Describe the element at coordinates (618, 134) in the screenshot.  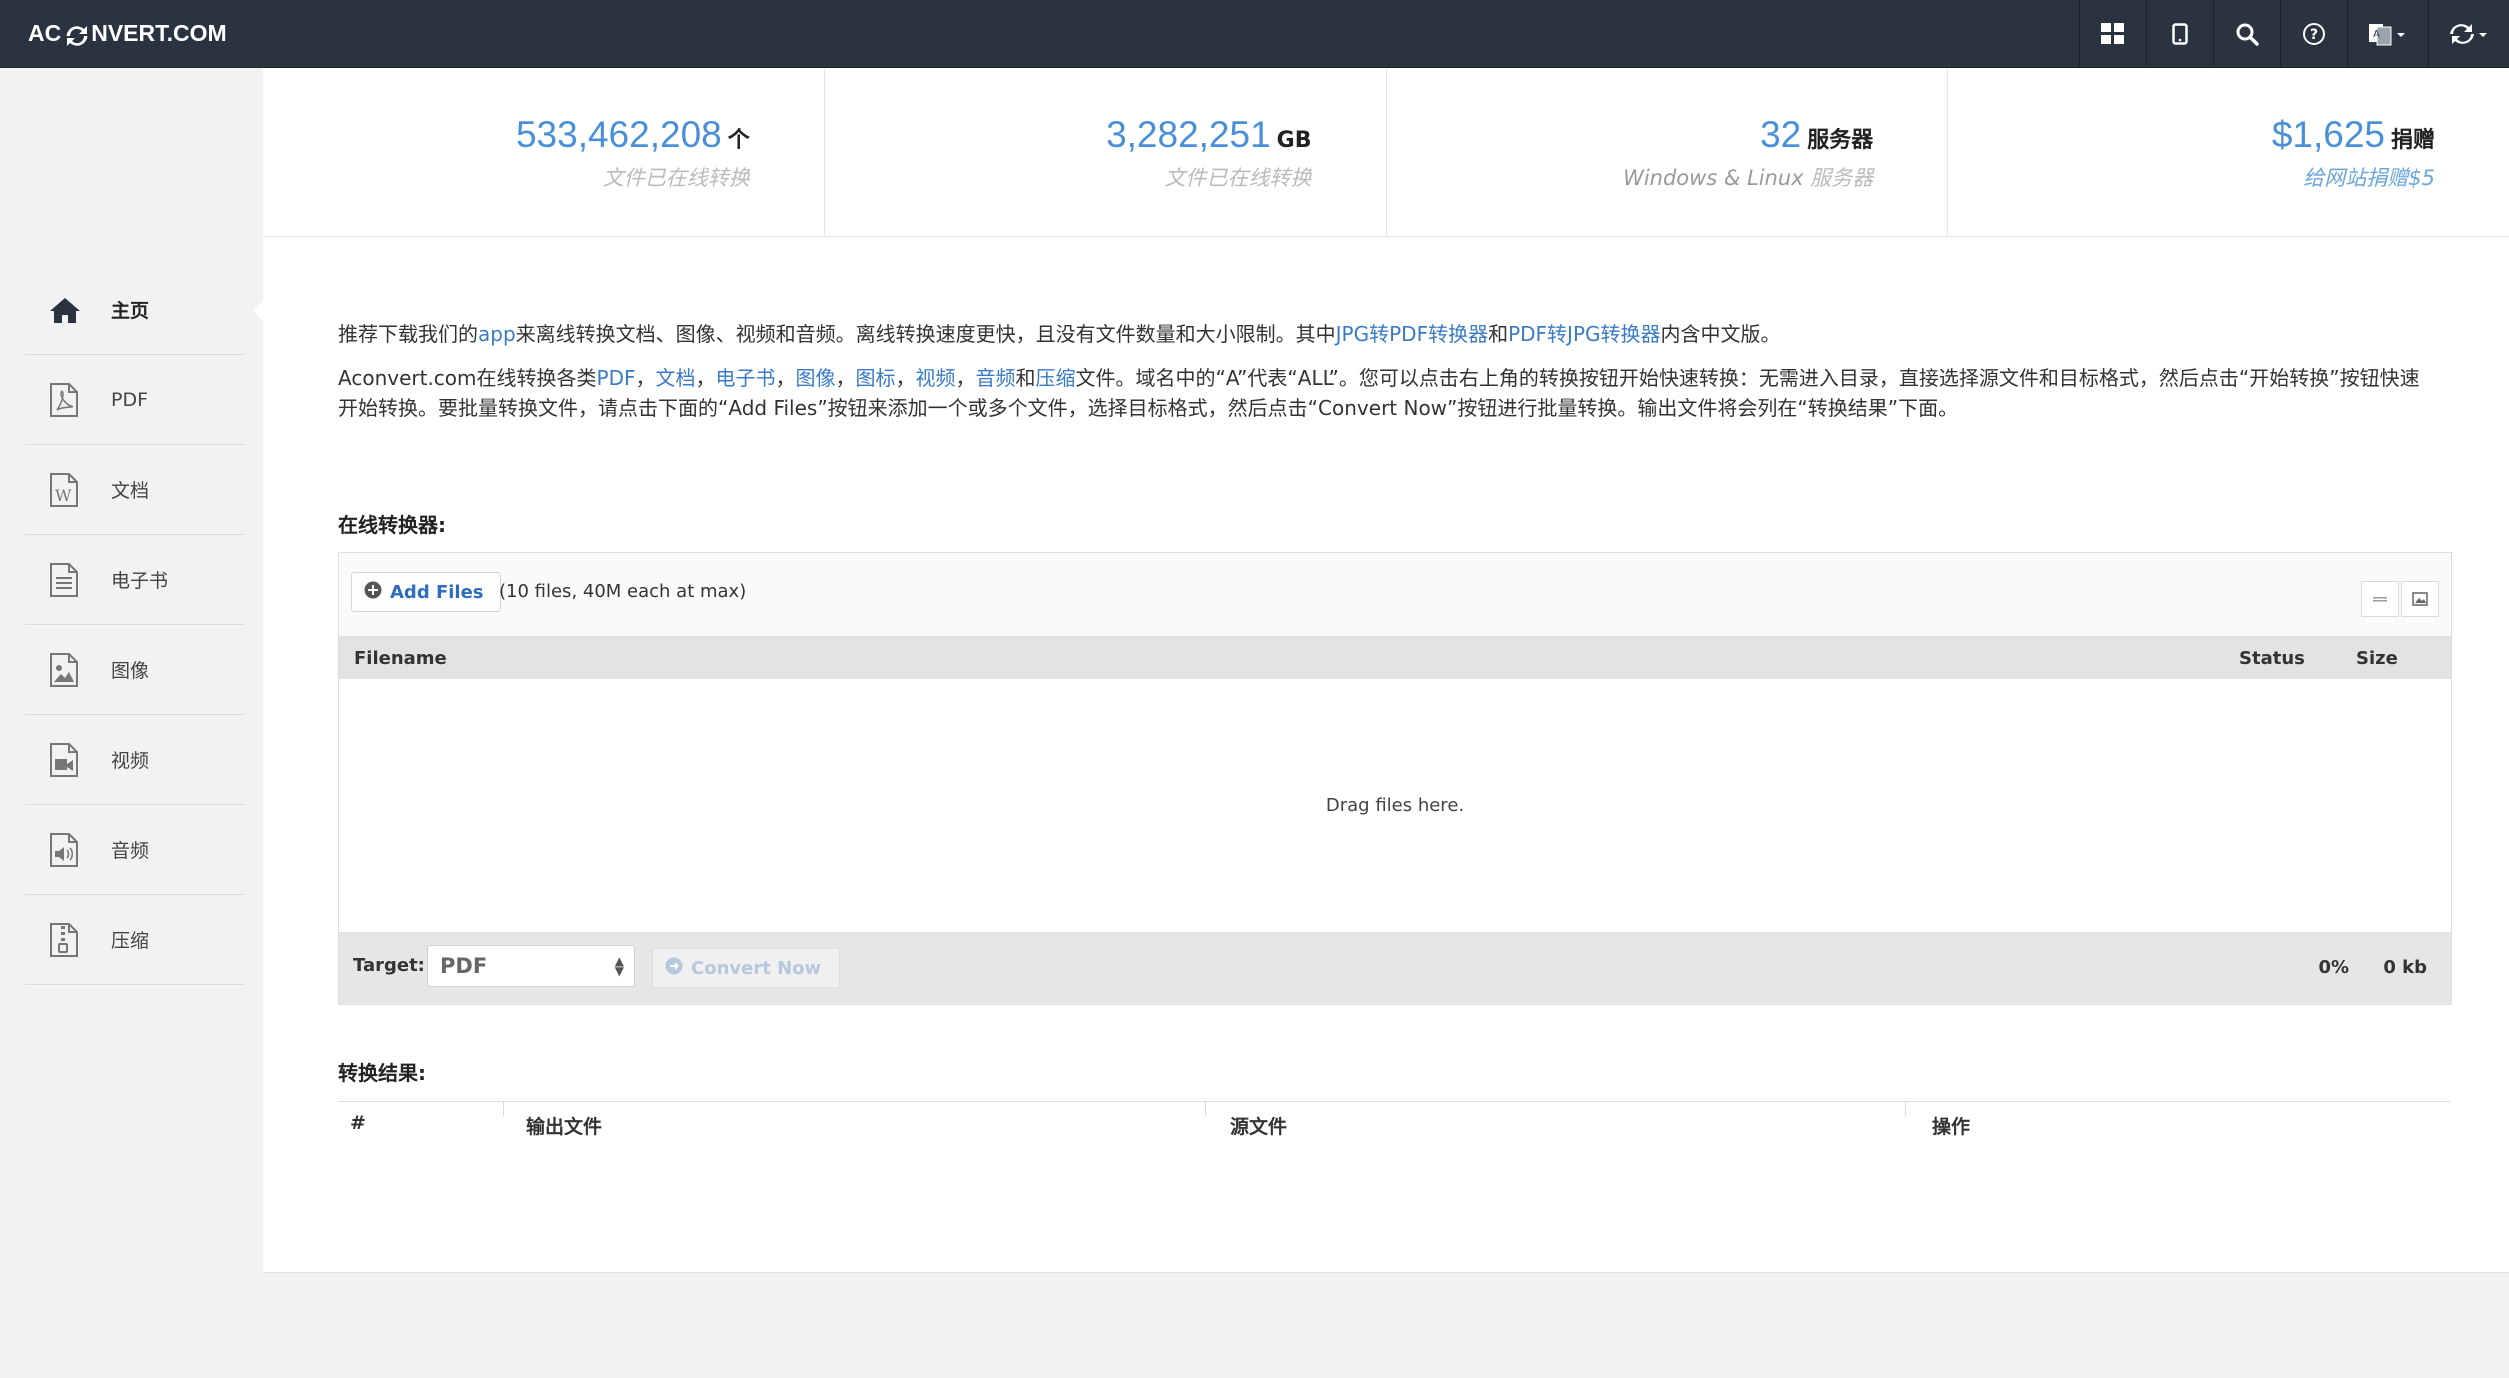
I see `stat-number: 533,462,208` at that location.